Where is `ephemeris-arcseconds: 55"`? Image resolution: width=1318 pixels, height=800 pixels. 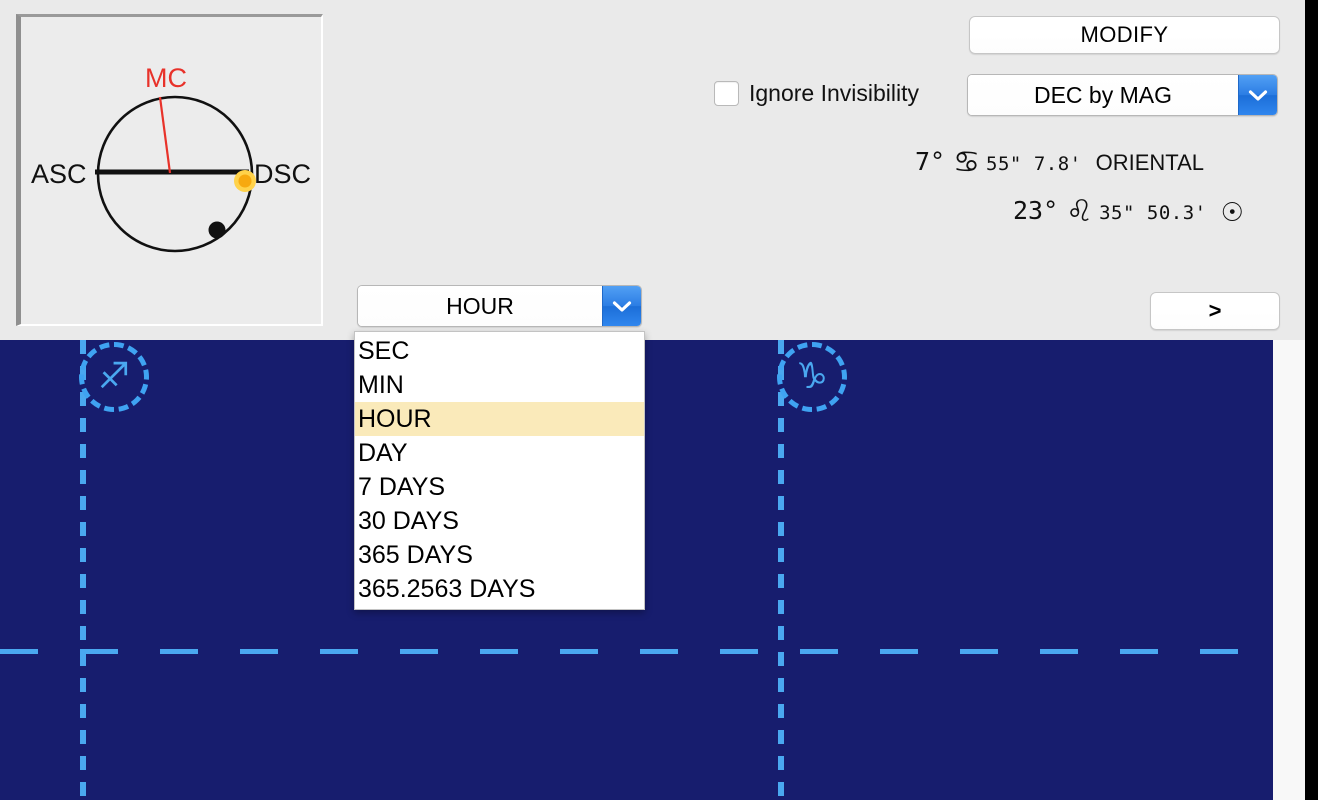 ephemeris-arcseconds: 55" is located at coordinates (1004, 164).